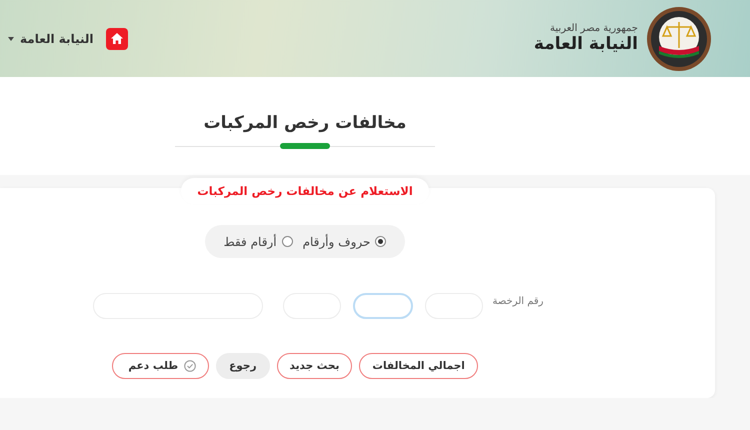 This screenshot has width=750, height=430. Describe the element at coordinates (586, 44) in the screenshot. I see `agency-name: النيابة العامة` at that location.